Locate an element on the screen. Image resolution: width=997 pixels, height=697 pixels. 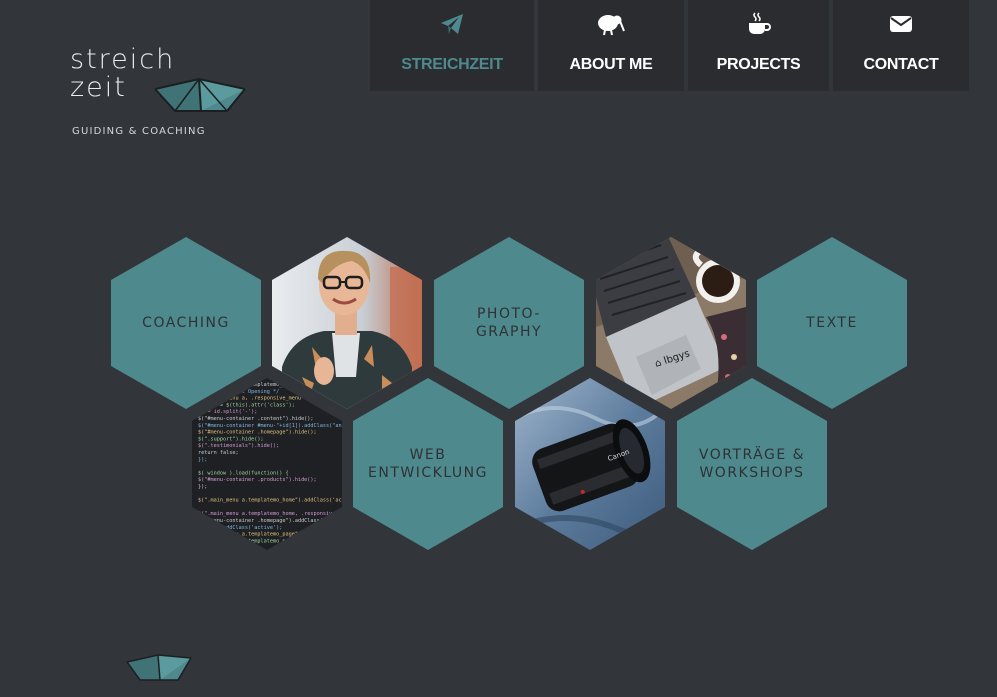
tile-lens-photo: Canon is located at coordinates (590, 464).